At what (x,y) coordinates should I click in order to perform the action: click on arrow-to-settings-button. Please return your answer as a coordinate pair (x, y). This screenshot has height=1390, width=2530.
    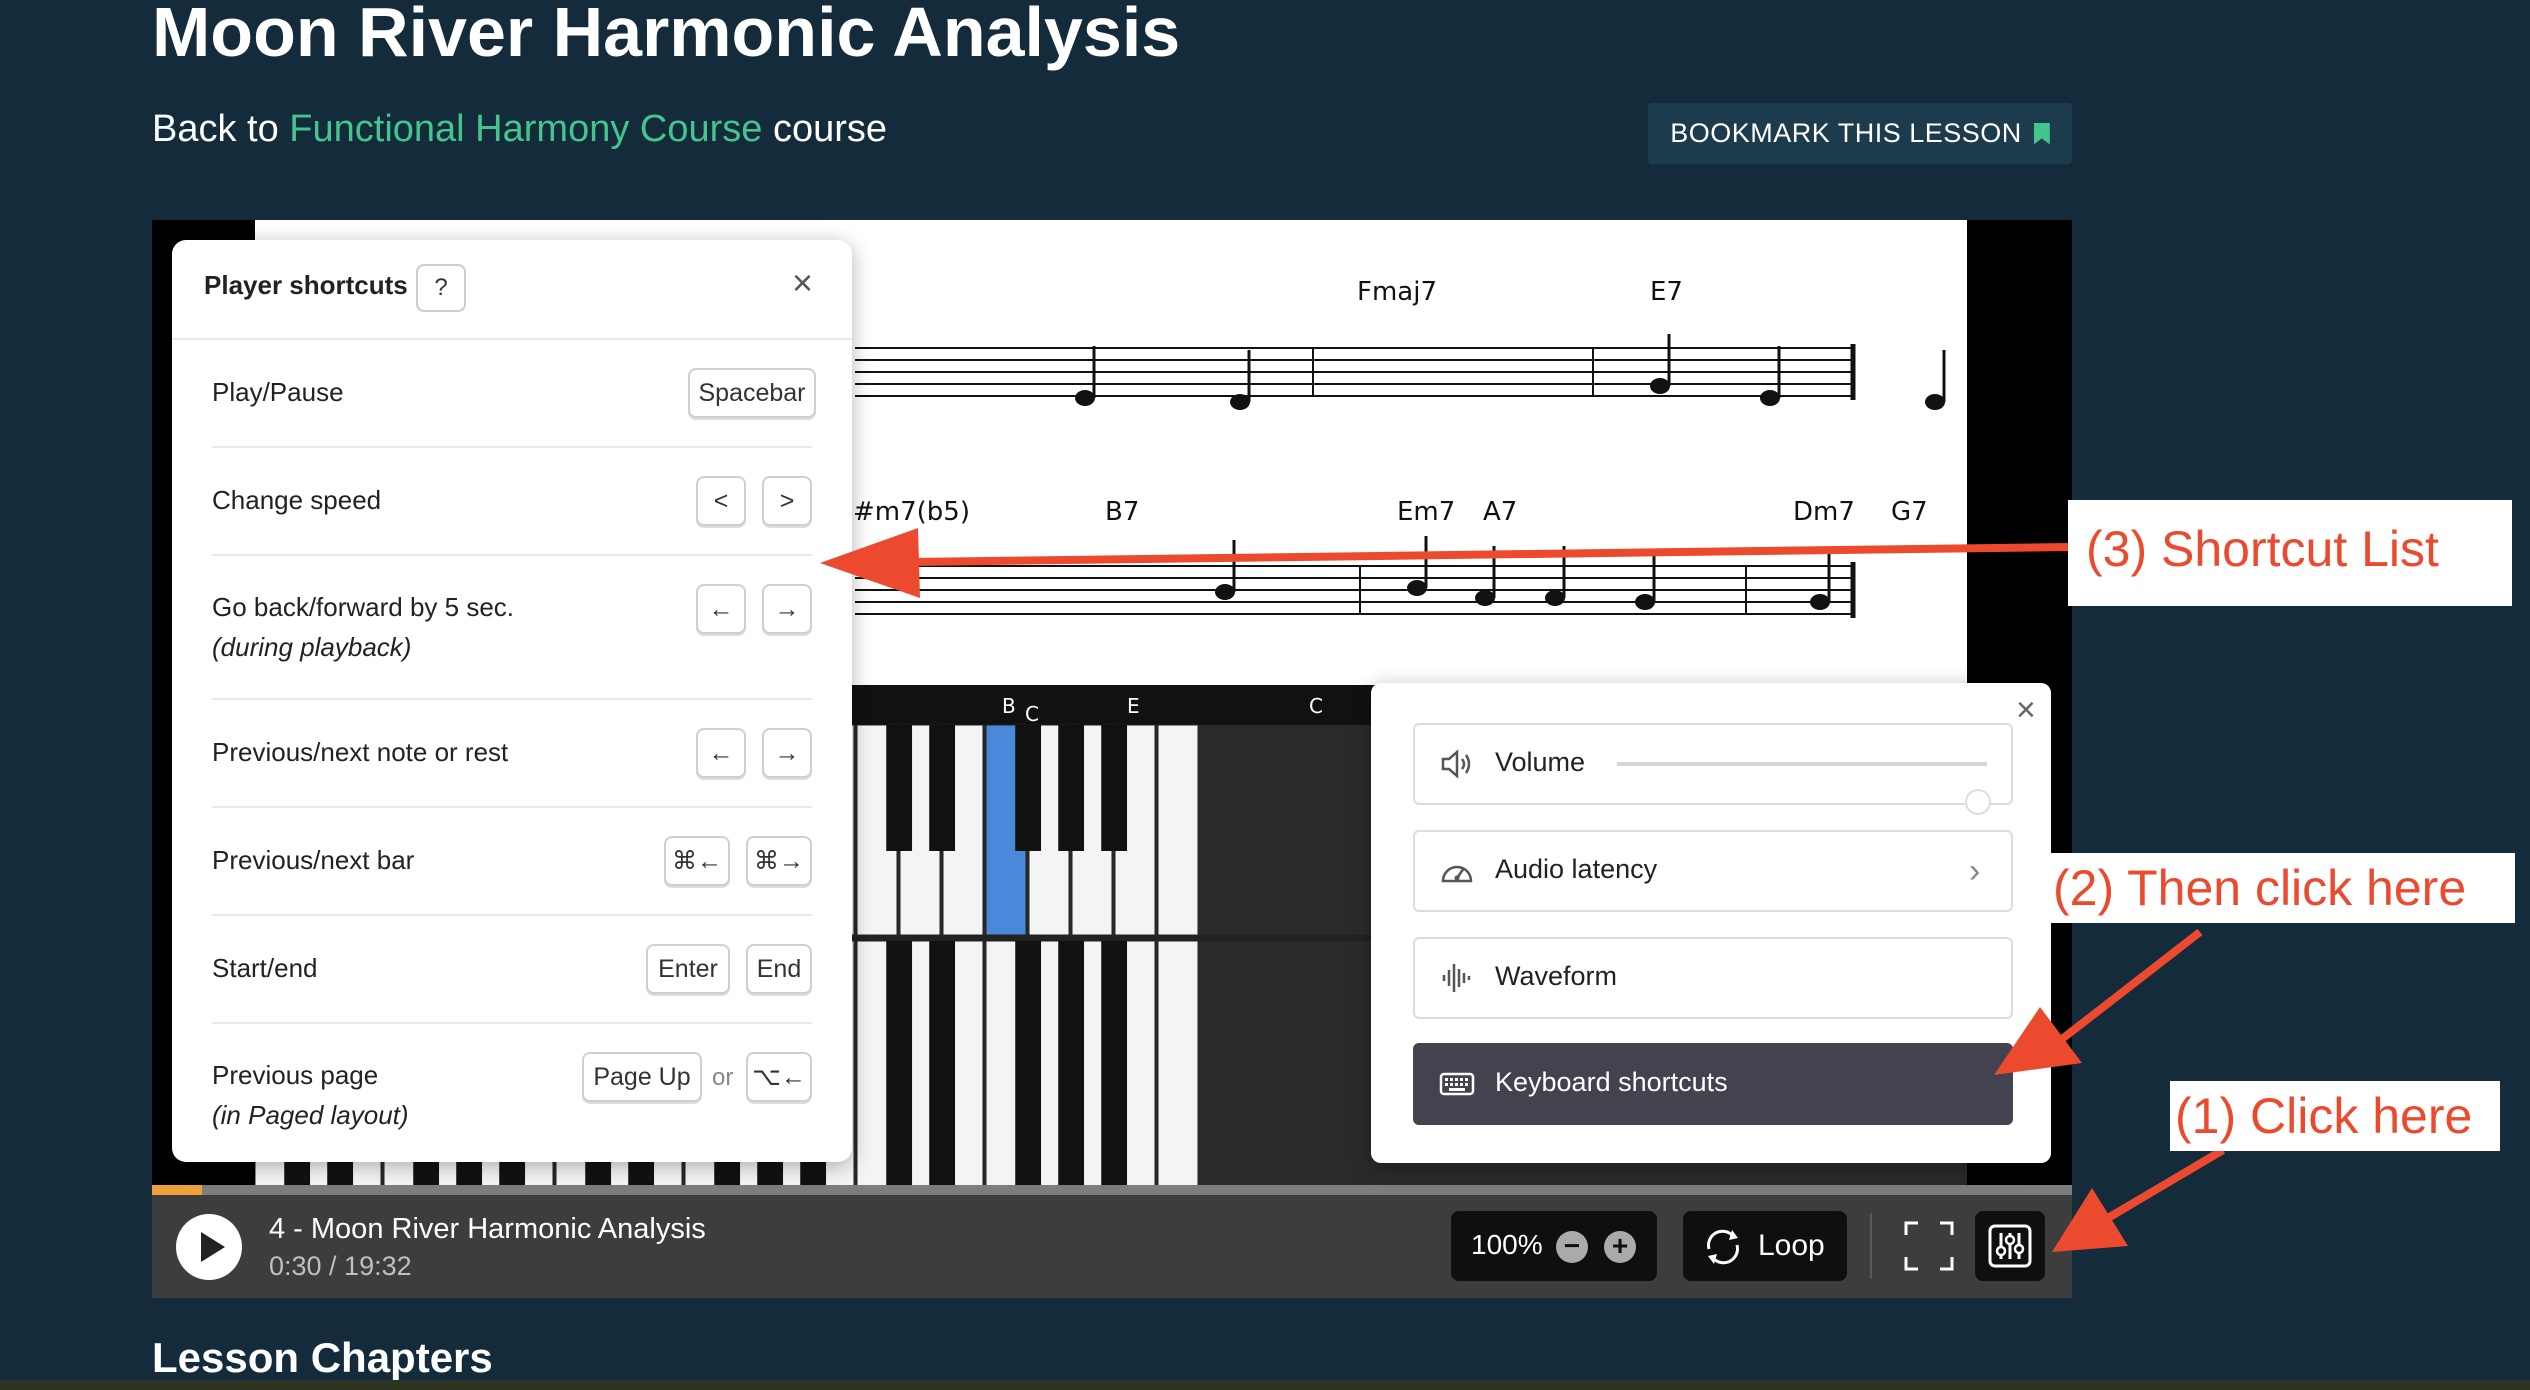
    Looking at the image, I should click on (2165, 1184).